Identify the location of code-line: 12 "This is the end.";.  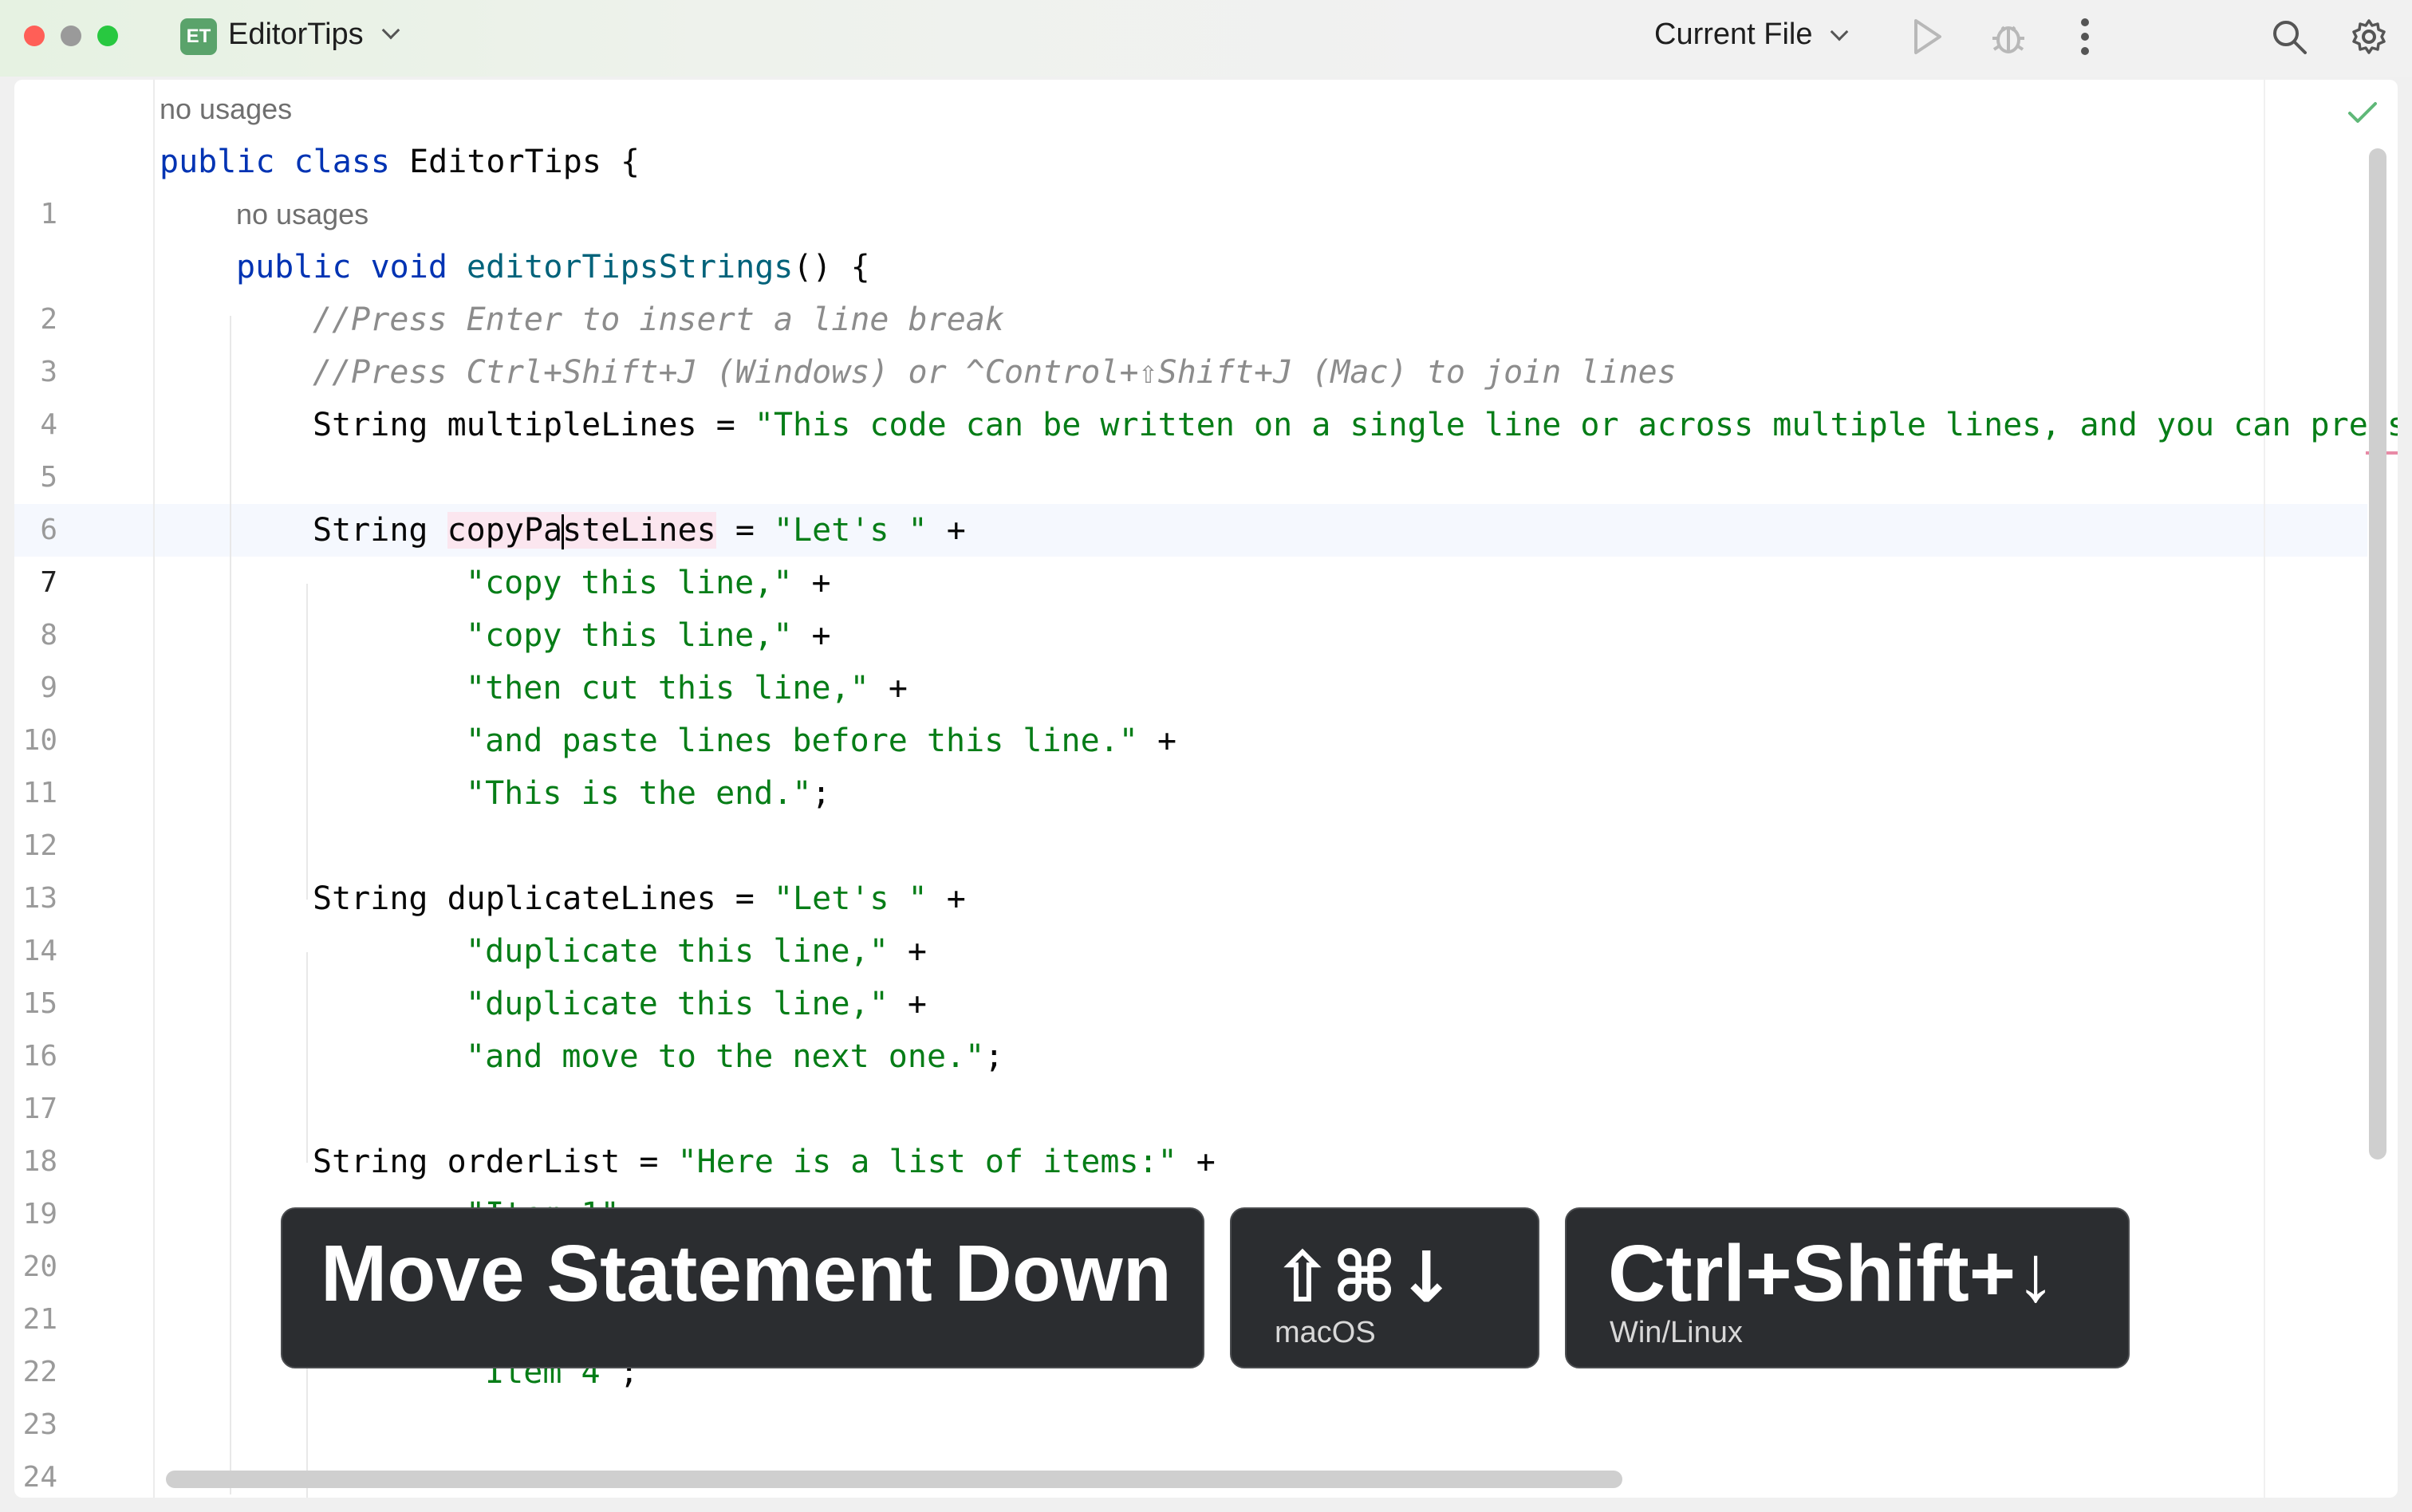
(1191, 815).